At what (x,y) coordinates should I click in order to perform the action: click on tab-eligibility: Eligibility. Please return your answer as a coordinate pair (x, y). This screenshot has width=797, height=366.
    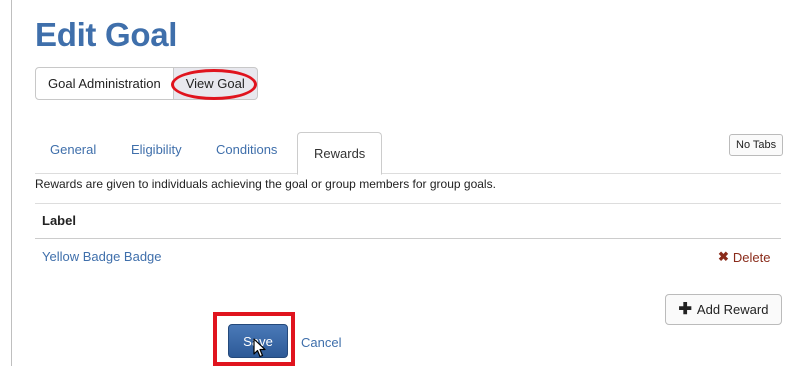
    Looking at the image, I should click on (156, 149).